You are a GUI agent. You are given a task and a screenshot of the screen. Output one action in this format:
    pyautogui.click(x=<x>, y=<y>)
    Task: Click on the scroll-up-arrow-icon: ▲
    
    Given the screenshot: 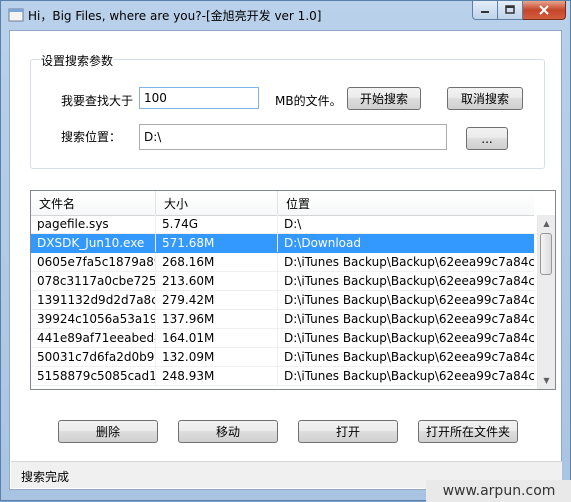 What is the action you would take?
    pyautogui.click(x=546, y=223)
    